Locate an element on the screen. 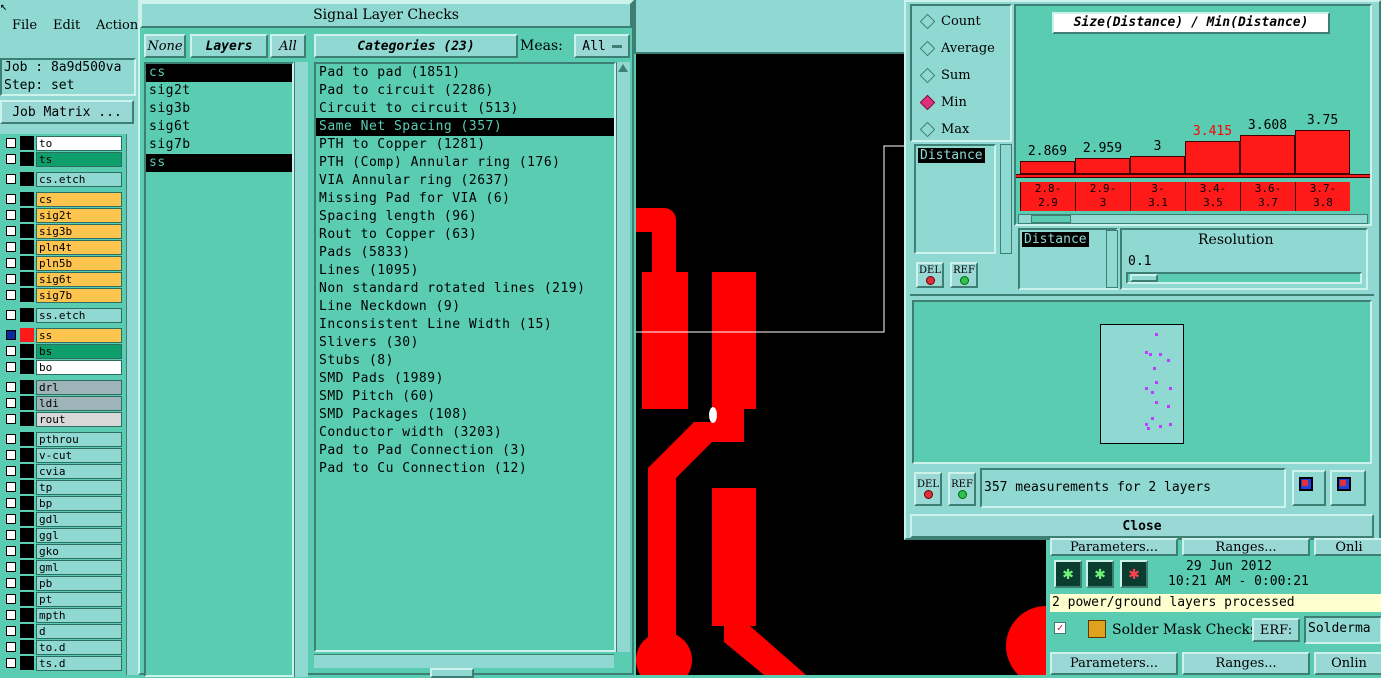  layer-row: pln4t is located at coordinates (63, 247).